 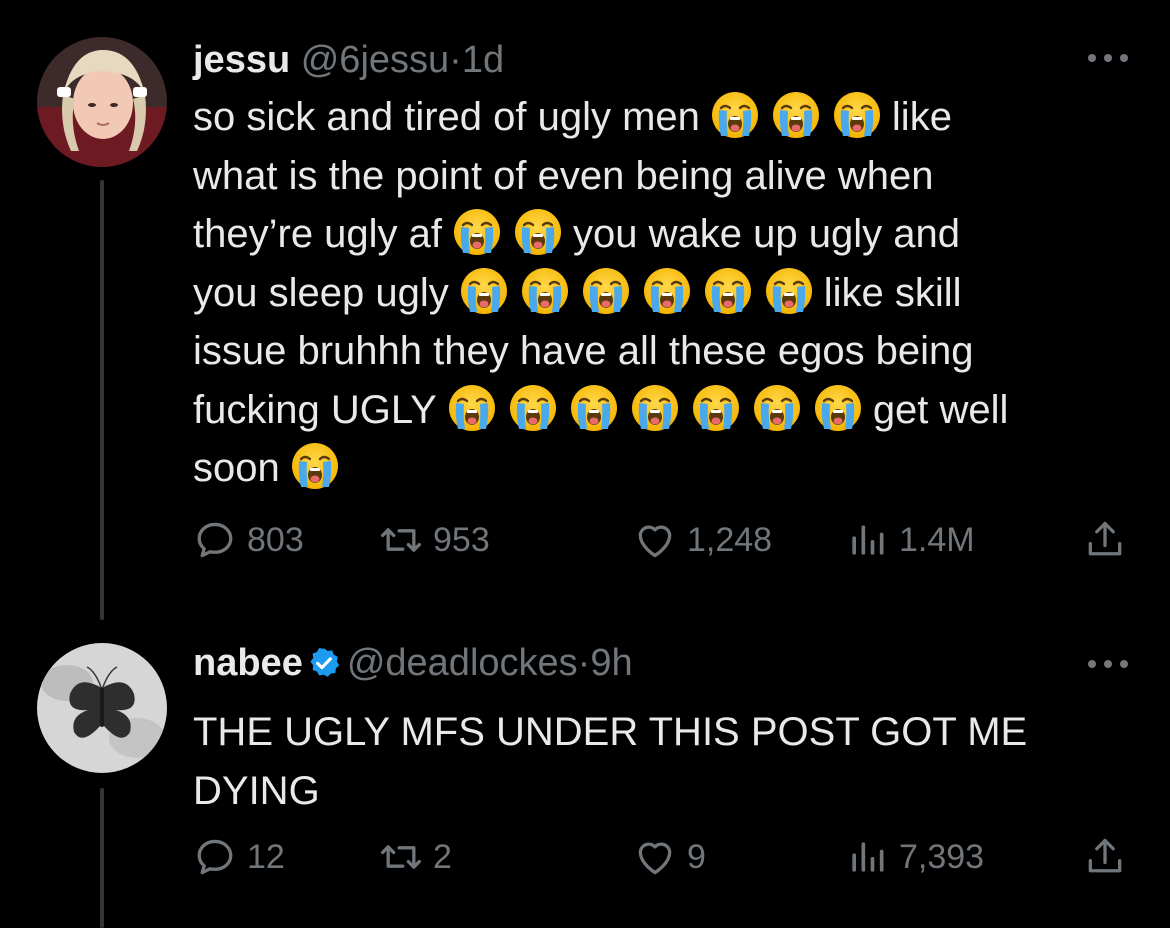 I want to click on retweet-button: 953, so click(x=434, y=540).